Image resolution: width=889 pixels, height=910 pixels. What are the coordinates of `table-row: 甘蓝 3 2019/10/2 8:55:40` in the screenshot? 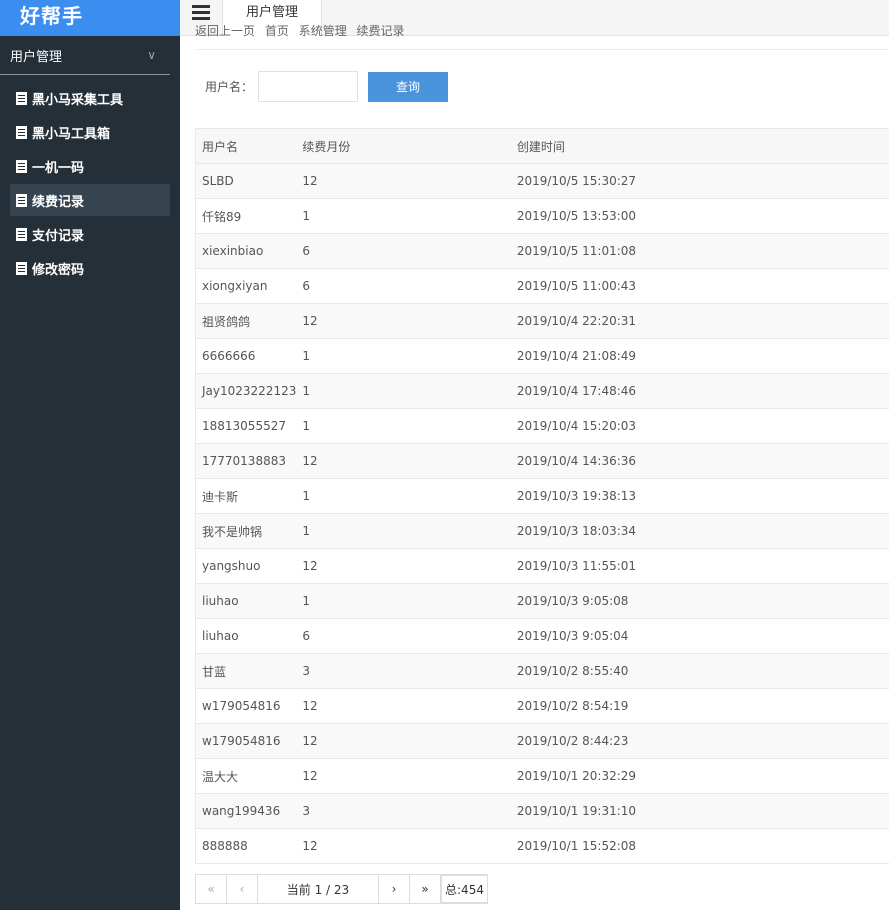 It's located at (542, 671).